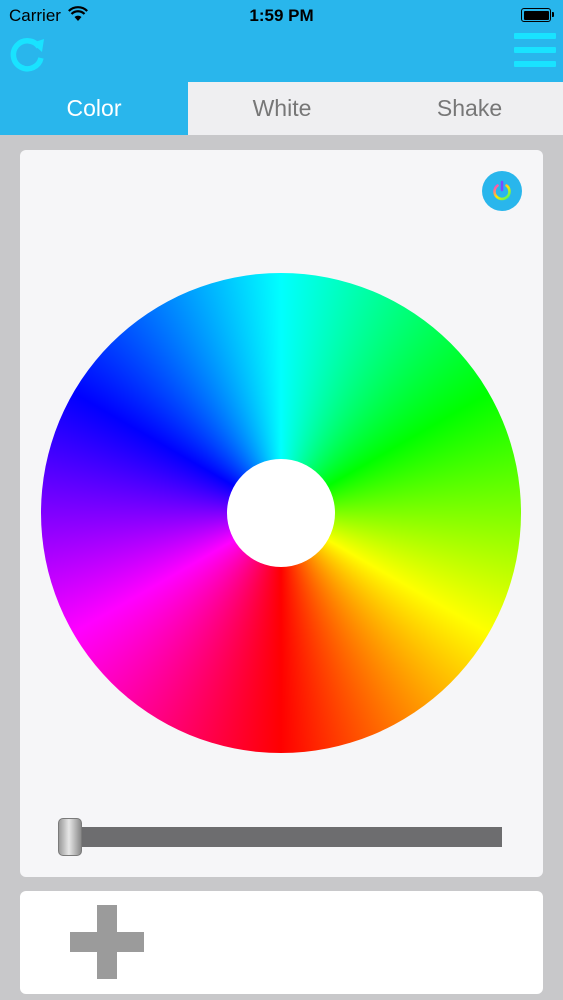 This screenshot has width=563, height=1000. I want to click on status-bar: Carrier 1:59 PM, so click(281, 15).